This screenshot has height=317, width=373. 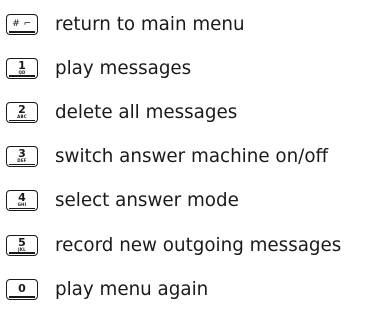 I want to click on menu-item-label: delete all messages, so click(x=146, y=112).